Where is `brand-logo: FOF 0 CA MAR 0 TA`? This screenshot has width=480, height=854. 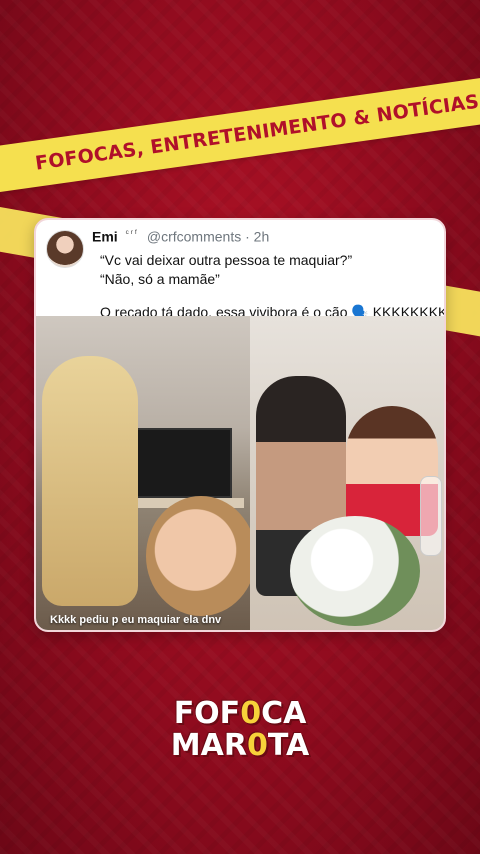
brand-logo: FOF 0 CA MAR 0 TA is located at coordinates (240, 733).